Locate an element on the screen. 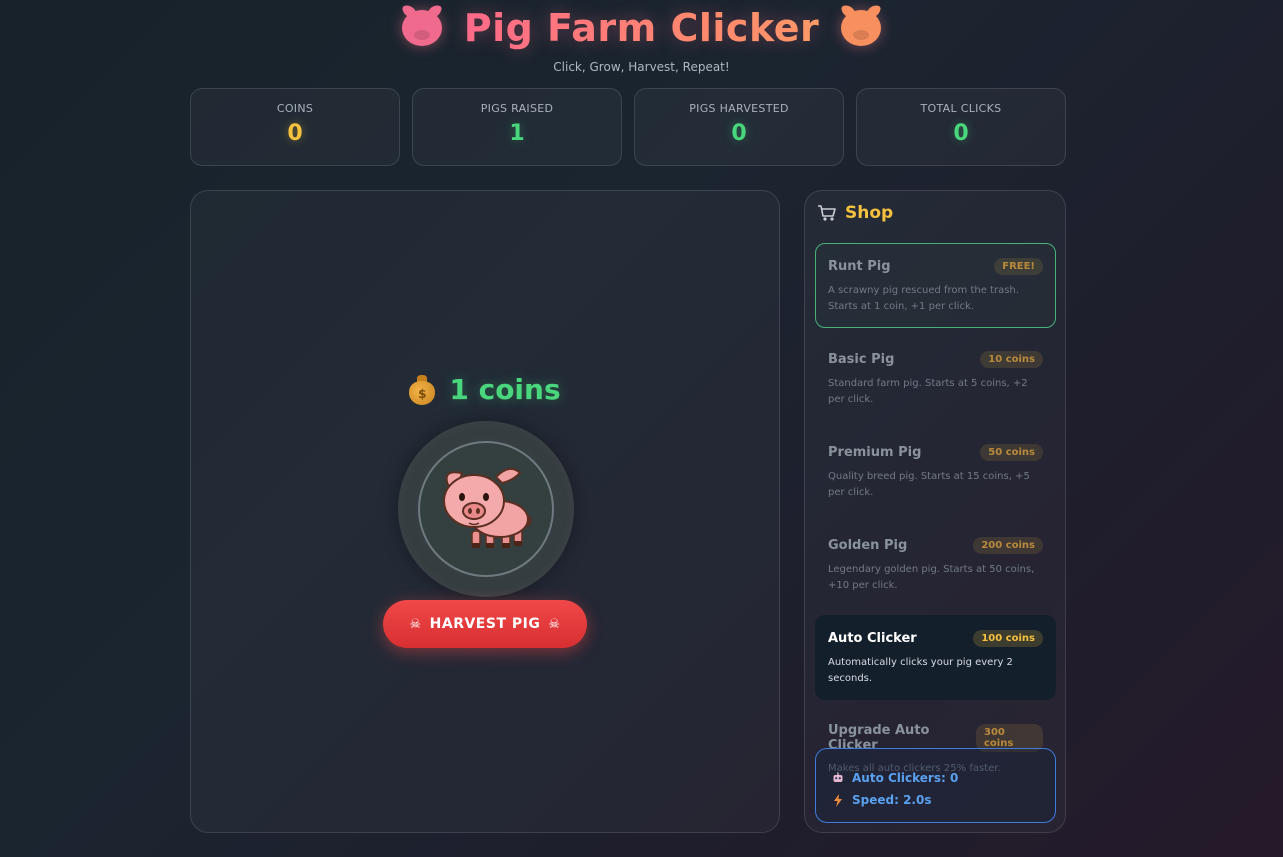 The height and width of the screenshot is (857, 1283). pig-click-target is located at coordinates (486, 509).